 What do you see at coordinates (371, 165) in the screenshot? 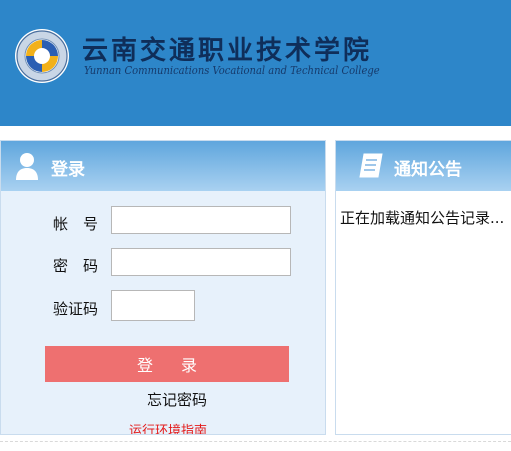
I see `scroll-icon` at bounding box center [371, 165].